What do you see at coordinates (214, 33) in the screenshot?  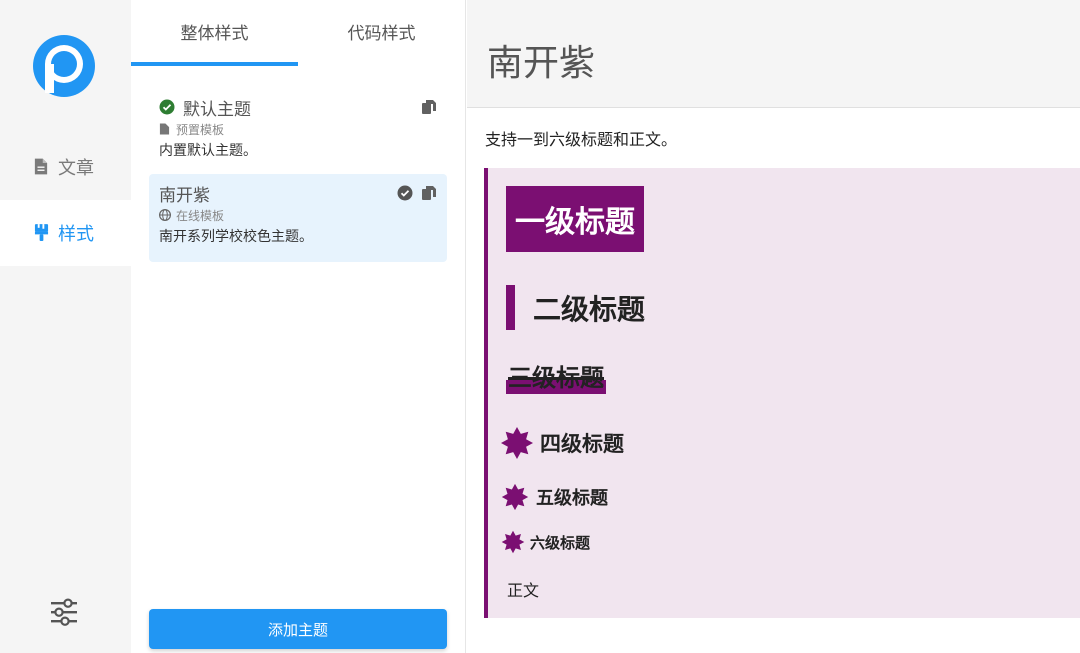 I see `tab-overall-style: 整体样式` at bounding box center [214, 33].